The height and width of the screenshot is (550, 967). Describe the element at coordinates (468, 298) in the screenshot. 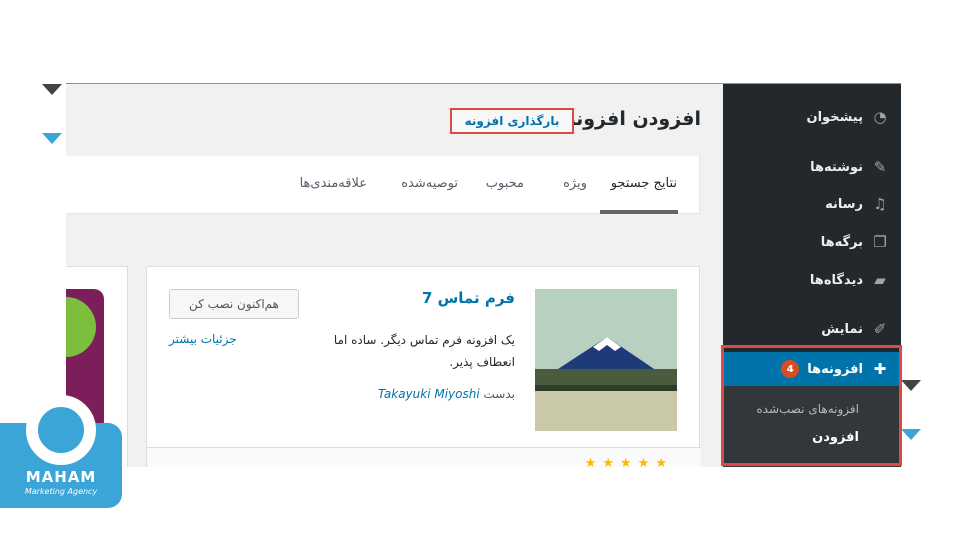

I see `plugin-title: فرم تماس 7` at that location.